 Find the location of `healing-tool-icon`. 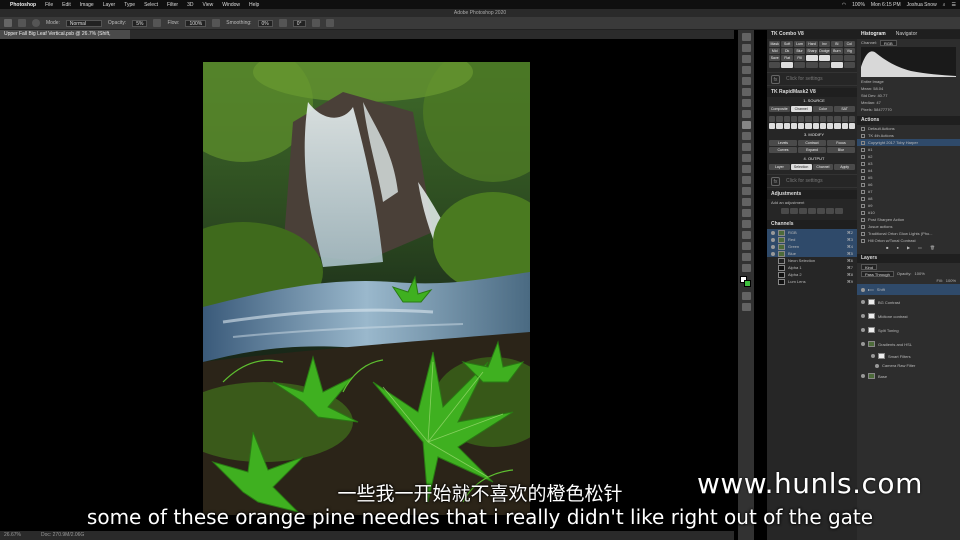

healing-tool-icon is located at coordinates (746, 114).